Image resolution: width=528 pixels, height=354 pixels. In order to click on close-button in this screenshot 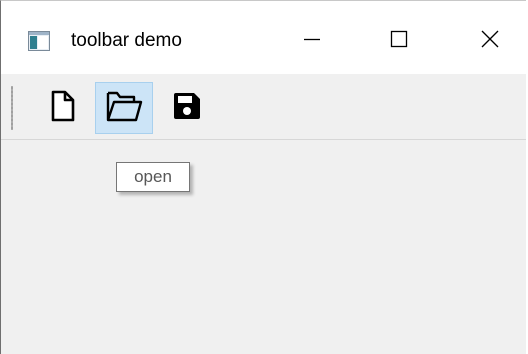, I will do `click(490, 41)`.